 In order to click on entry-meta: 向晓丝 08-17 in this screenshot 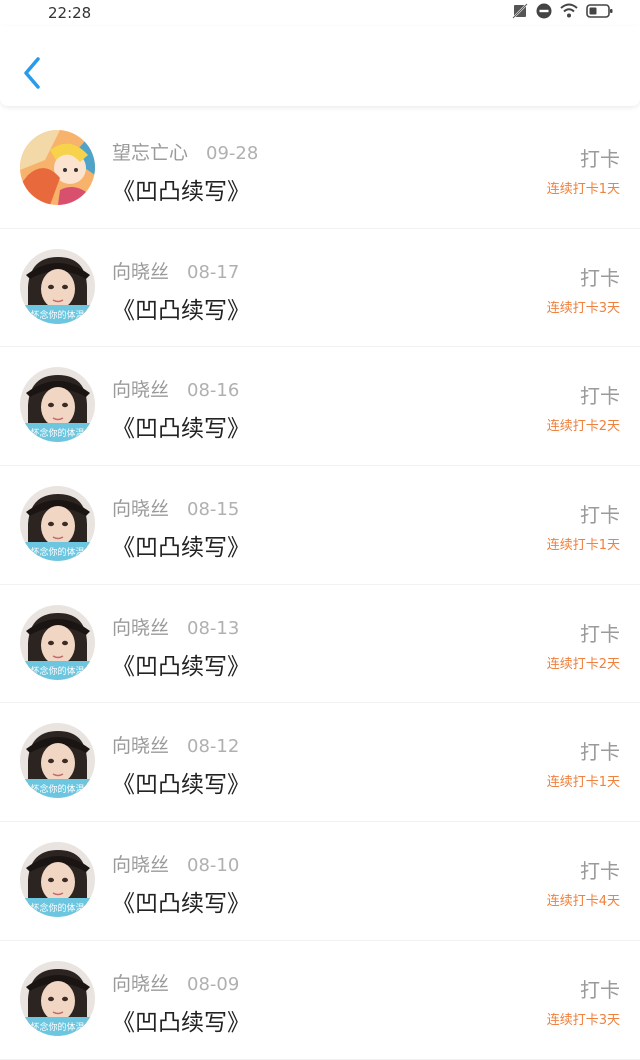, I will do `click(175, 270)`.